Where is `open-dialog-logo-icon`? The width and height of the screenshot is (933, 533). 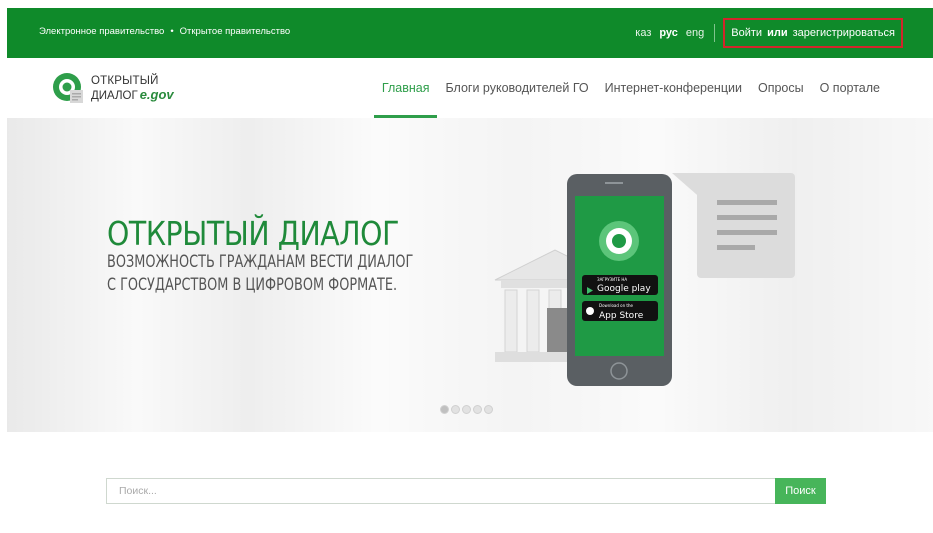 open-dialog-logo-icon is located at coordinates (69, 89).